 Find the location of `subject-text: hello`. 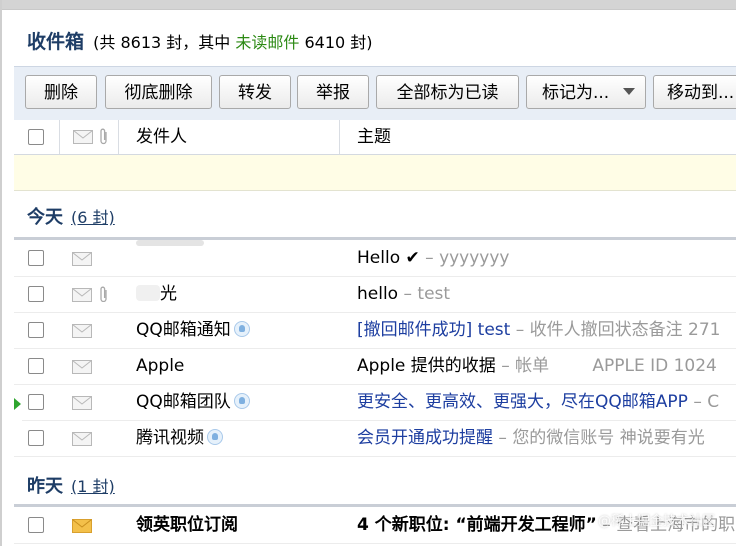

subject-text: hello is located at coordinates (378, 294).